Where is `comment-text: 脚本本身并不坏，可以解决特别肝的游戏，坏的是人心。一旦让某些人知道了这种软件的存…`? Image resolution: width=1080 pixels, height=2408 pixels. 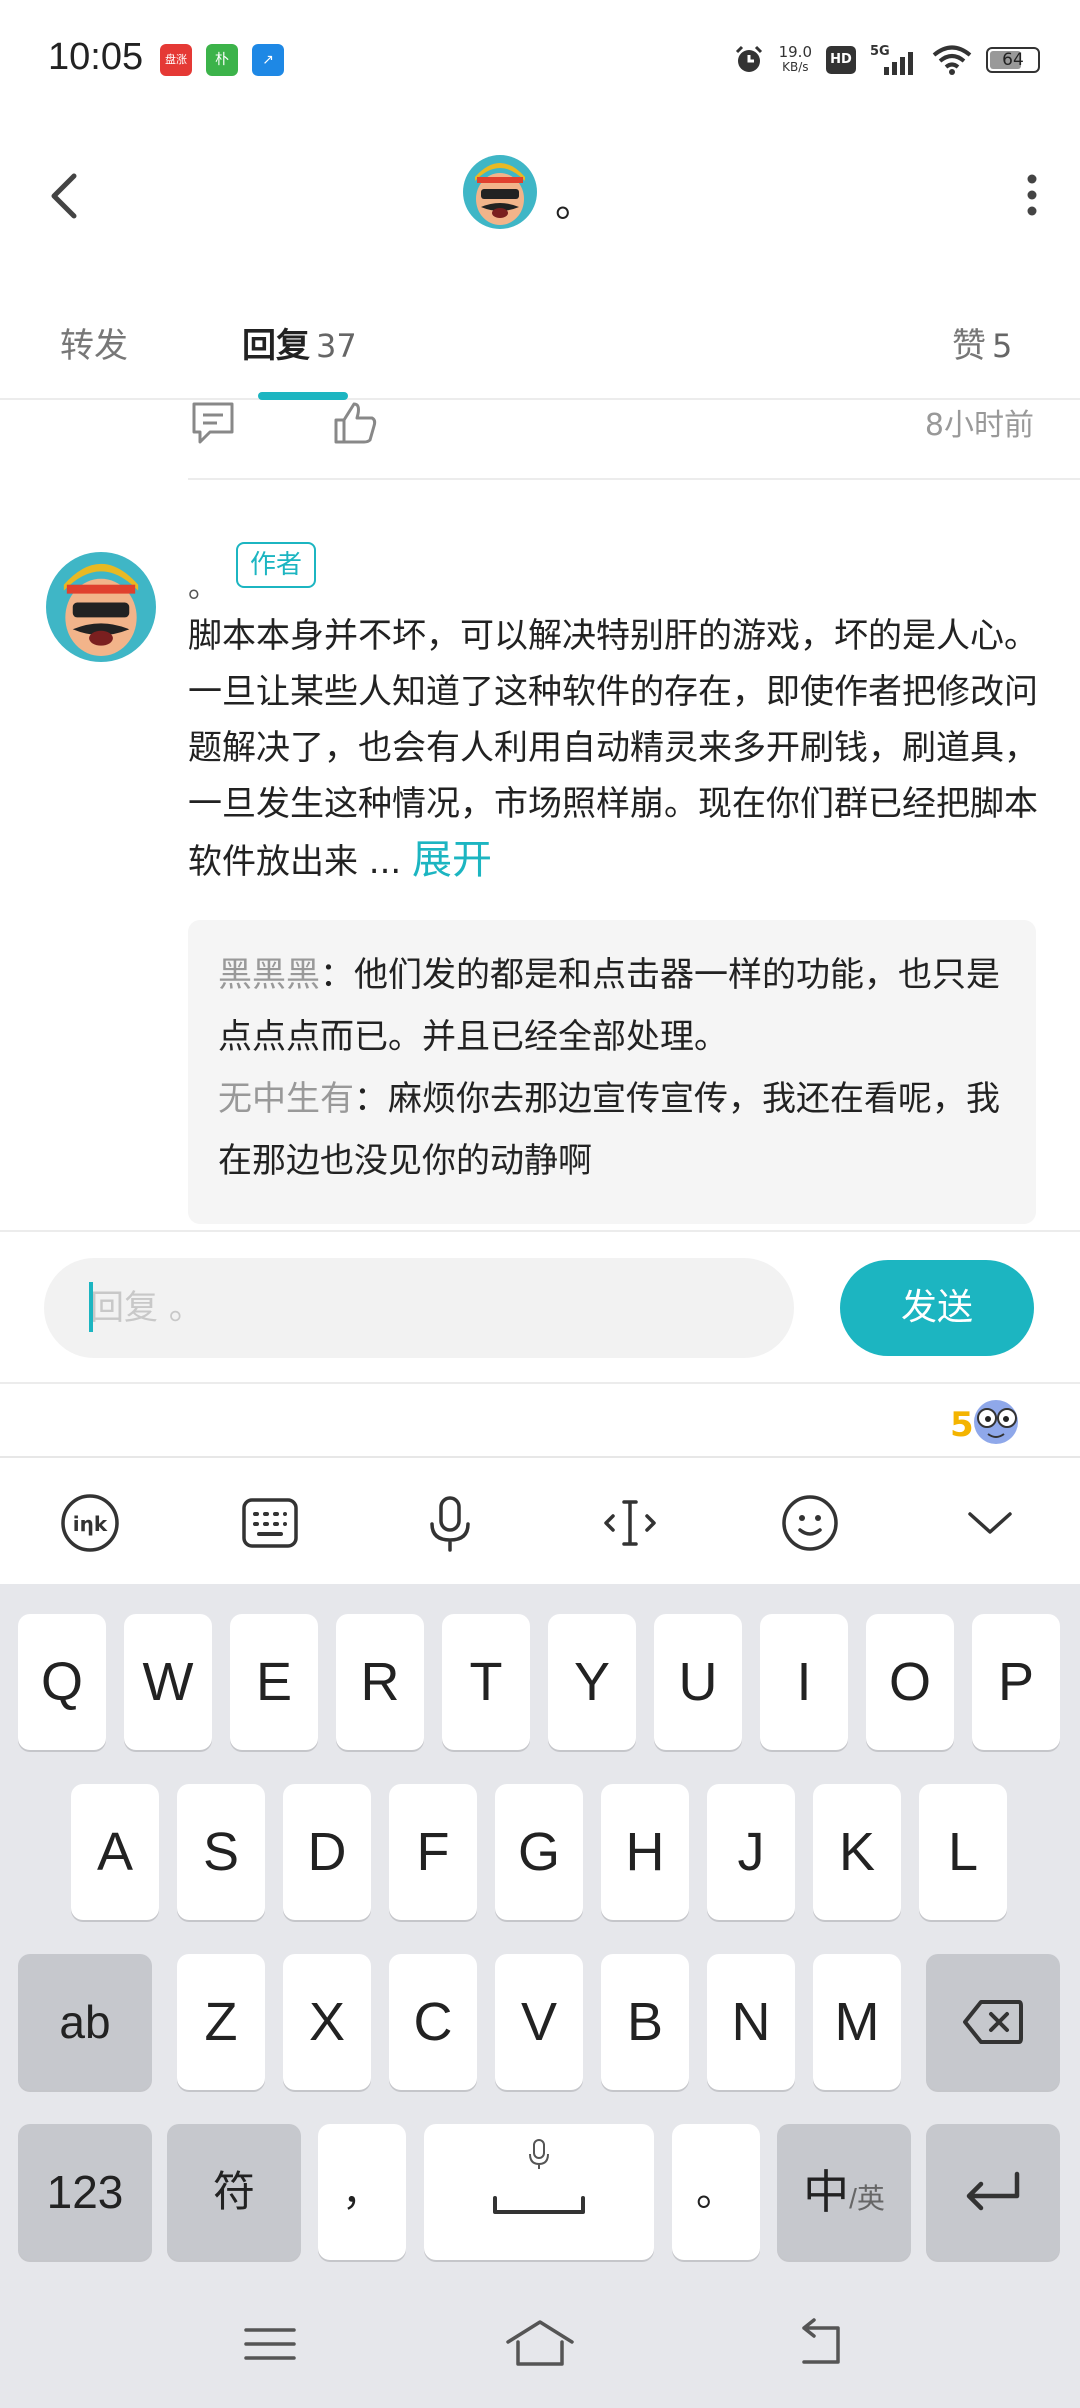 comment-text: 脚本本身并不坏，可以解决特别肝的游戏，坏的是人心。一旦让某些人知道了这种软件的存… is located at coordinates (613, 749).